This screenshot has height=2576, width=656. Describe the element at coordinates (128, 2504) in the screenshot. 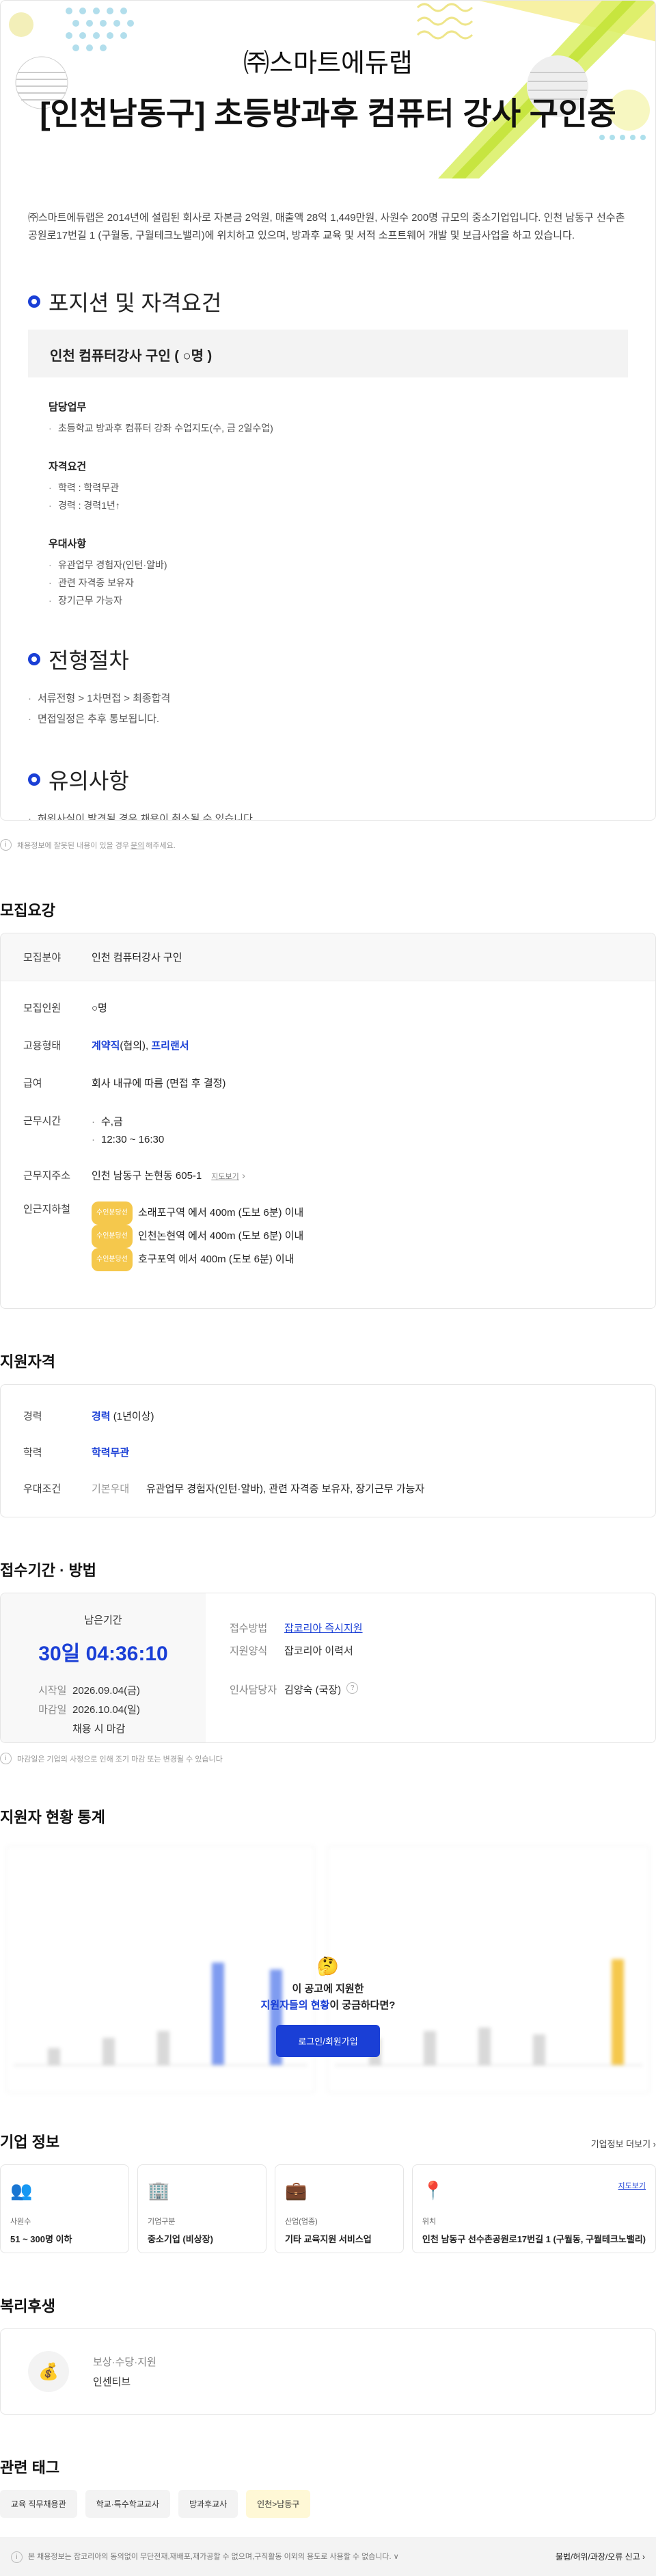

I see `tag-chip: 학교·특수학교교사` at that location.